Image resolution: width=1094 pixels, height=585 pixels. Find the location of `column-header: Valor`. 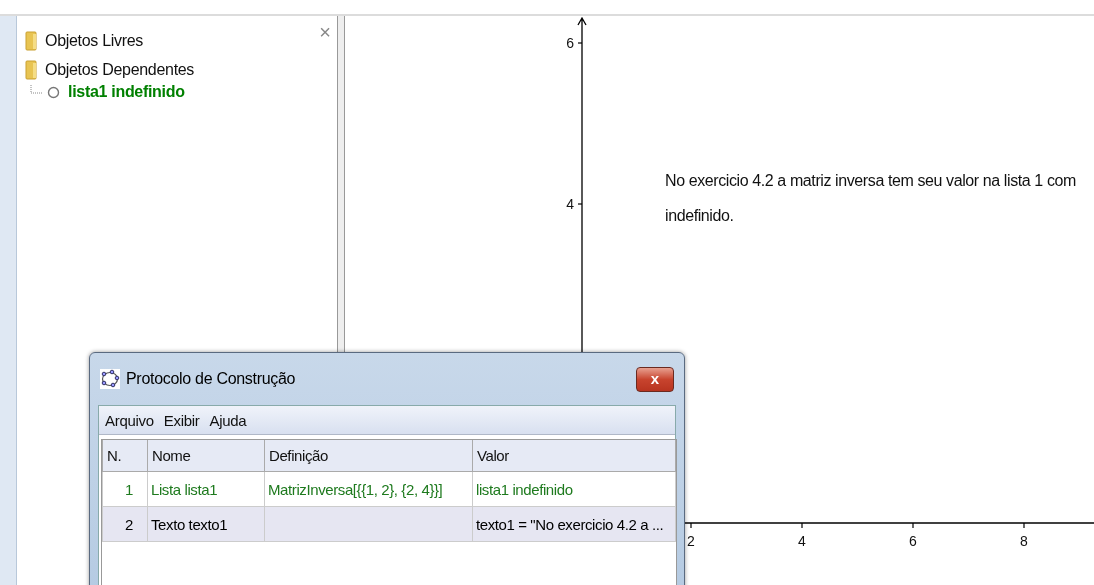

column-header: Valor is located at coordinates (574, 456).